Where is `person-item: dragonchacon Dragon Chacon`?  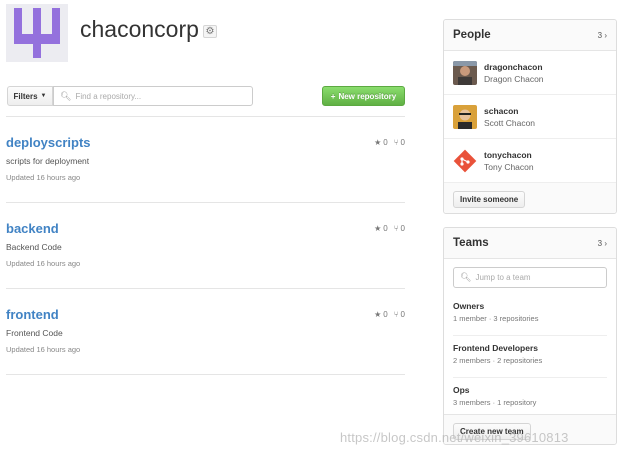
person-item: dragonchacon Dragon Chacon is located at coordinates (530, 73).